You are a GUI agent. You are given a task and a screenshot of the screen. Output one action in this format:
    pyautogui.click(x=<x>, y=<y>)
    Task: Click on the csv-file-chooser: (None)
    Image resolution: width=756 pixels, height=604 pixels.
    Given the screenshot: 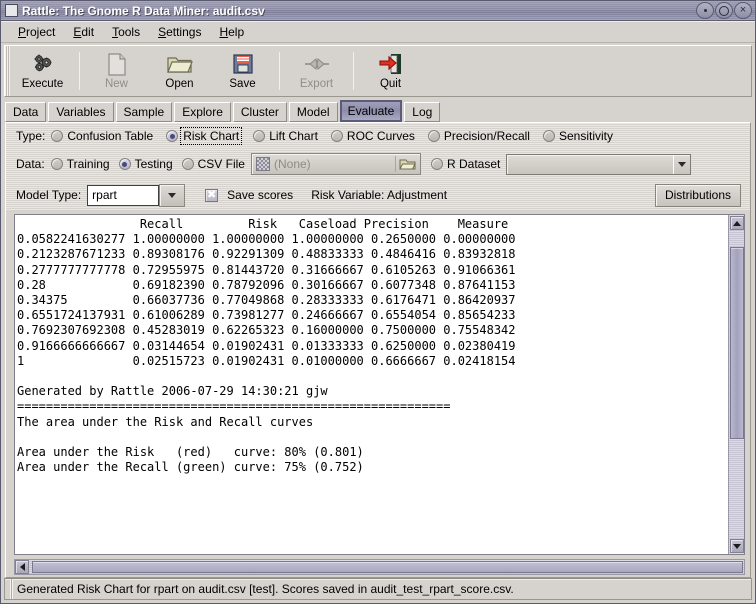 What is the action you would take?
    pyautogui.click(x=335, y=164)
    